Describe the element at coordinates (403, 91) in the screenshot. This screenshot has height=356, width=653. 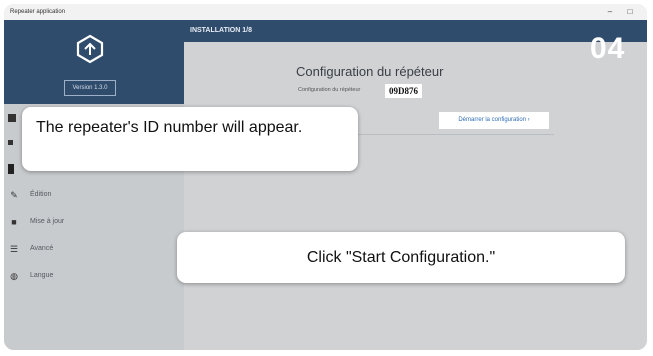
I see `repeater-id-value: 09D876` at that location.